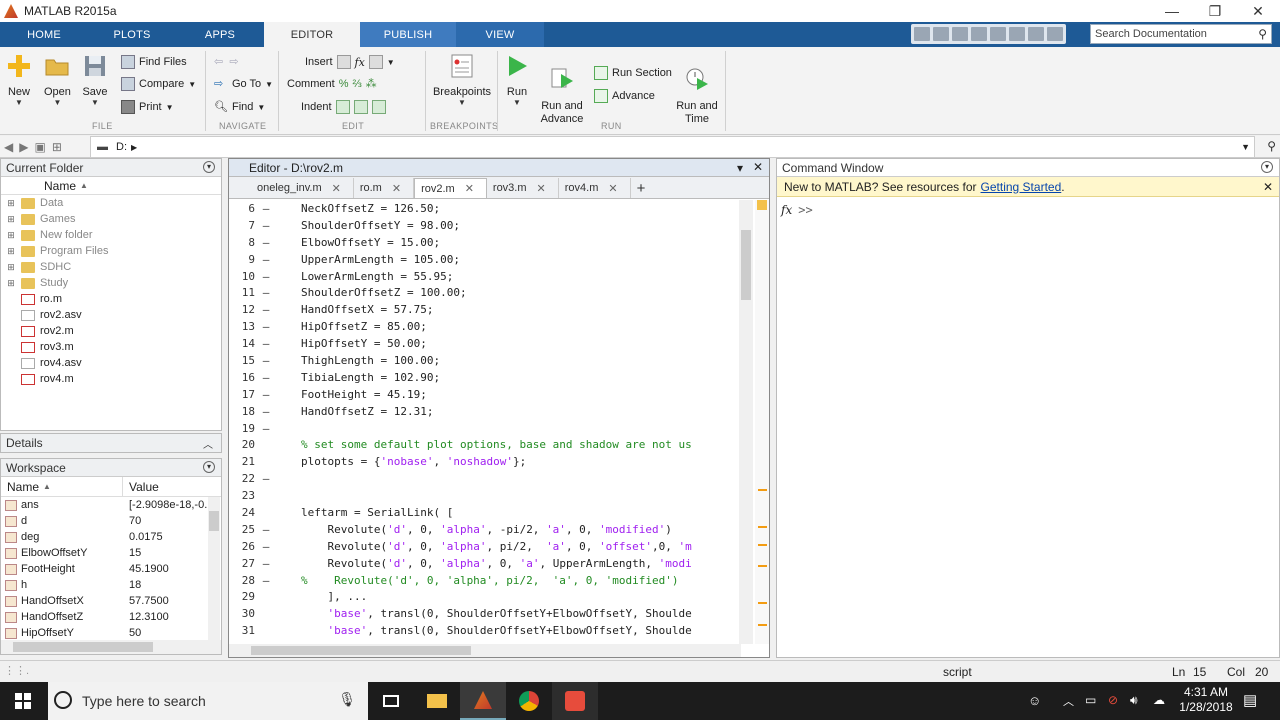 Image resolution: width=1280 pixels, height=720 pixels. Describe the element at coordinates (391, 701) in the screenshot. I see `task-view-icon` at that location.